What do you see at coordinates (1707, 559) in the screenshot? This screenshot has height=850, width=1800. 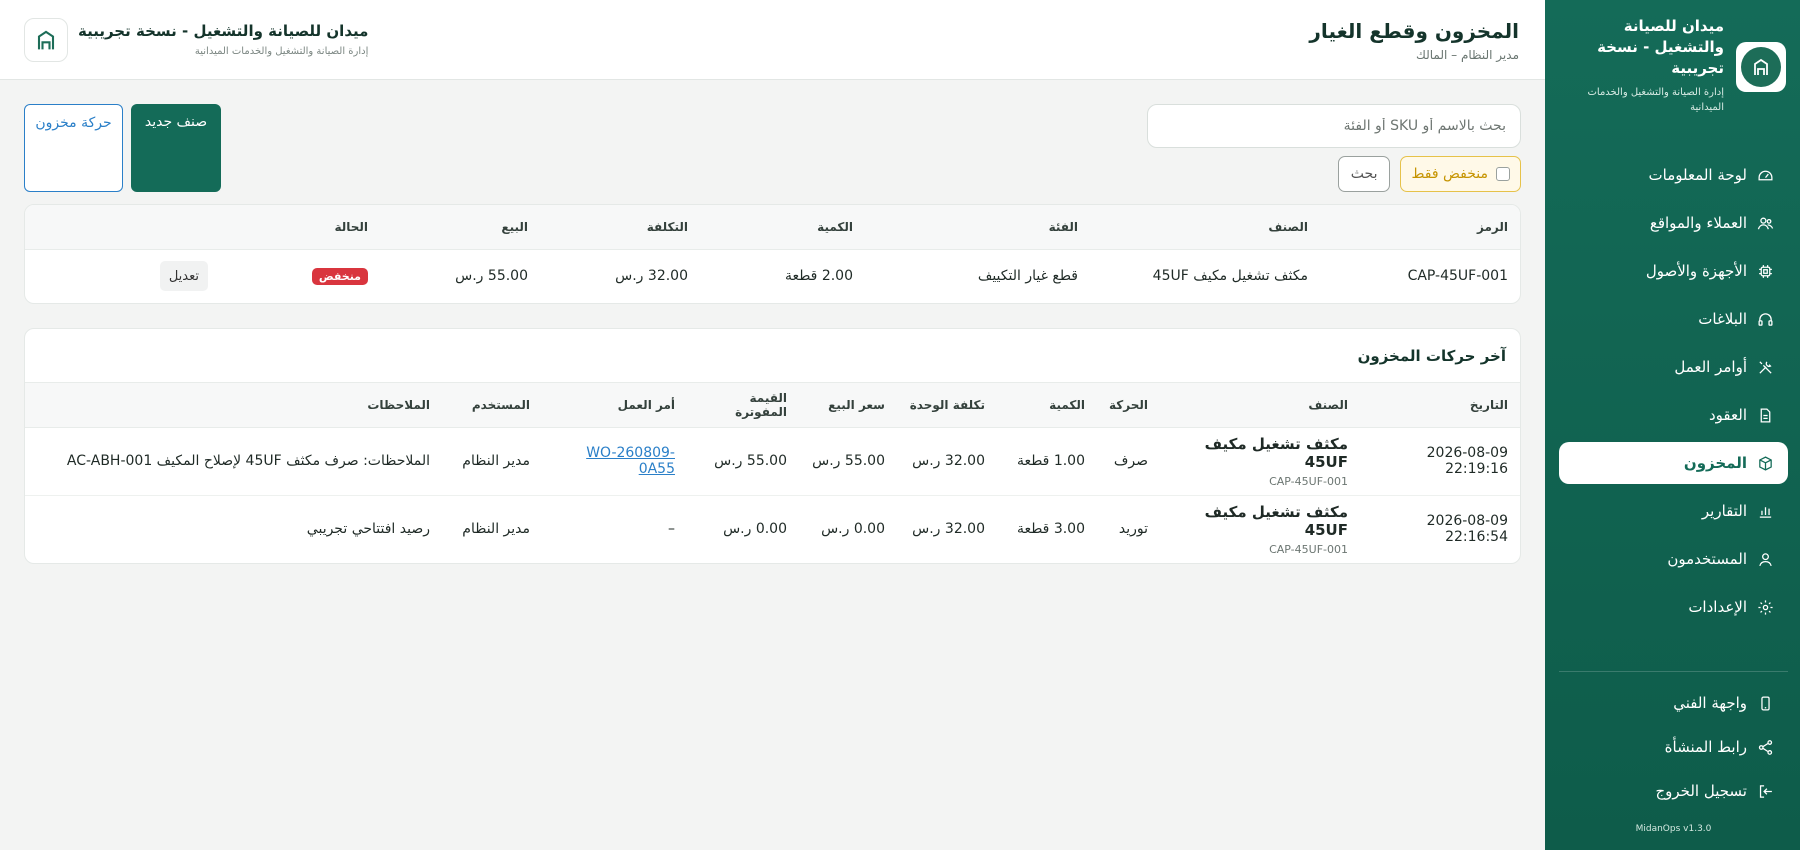 I see `sidebar-item-label: المستخدمون` at bounding box center [1707, 559].